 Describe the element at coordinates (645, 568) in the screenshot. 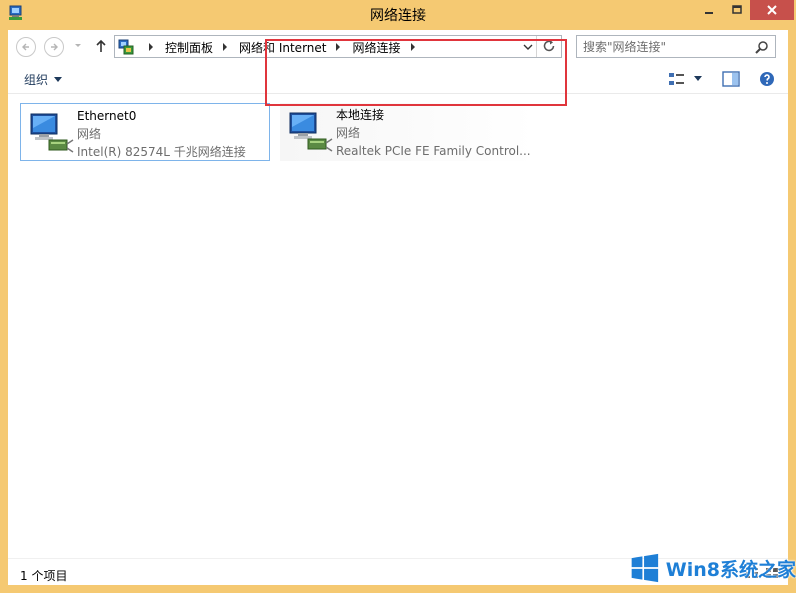

I see `windows-logo-icon` at that location.